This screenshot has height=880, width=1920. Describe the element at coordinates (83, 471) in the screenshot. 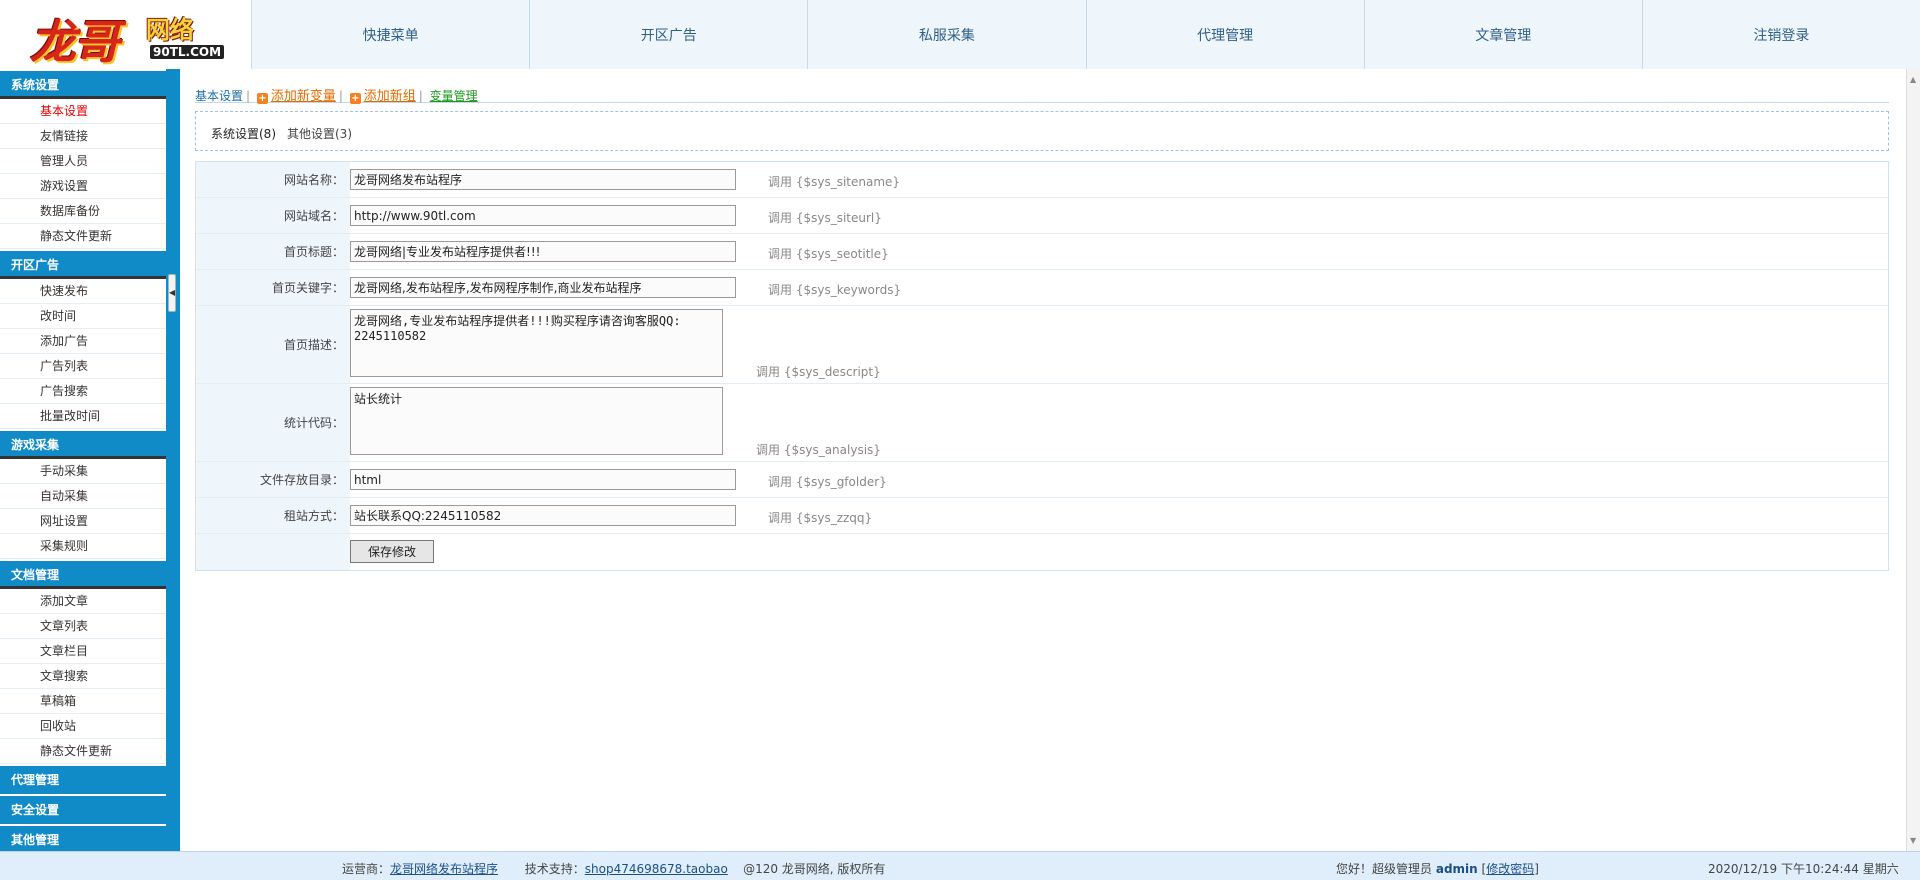

I see `sidebar-item-manual-collect: 手动采集` at that location.